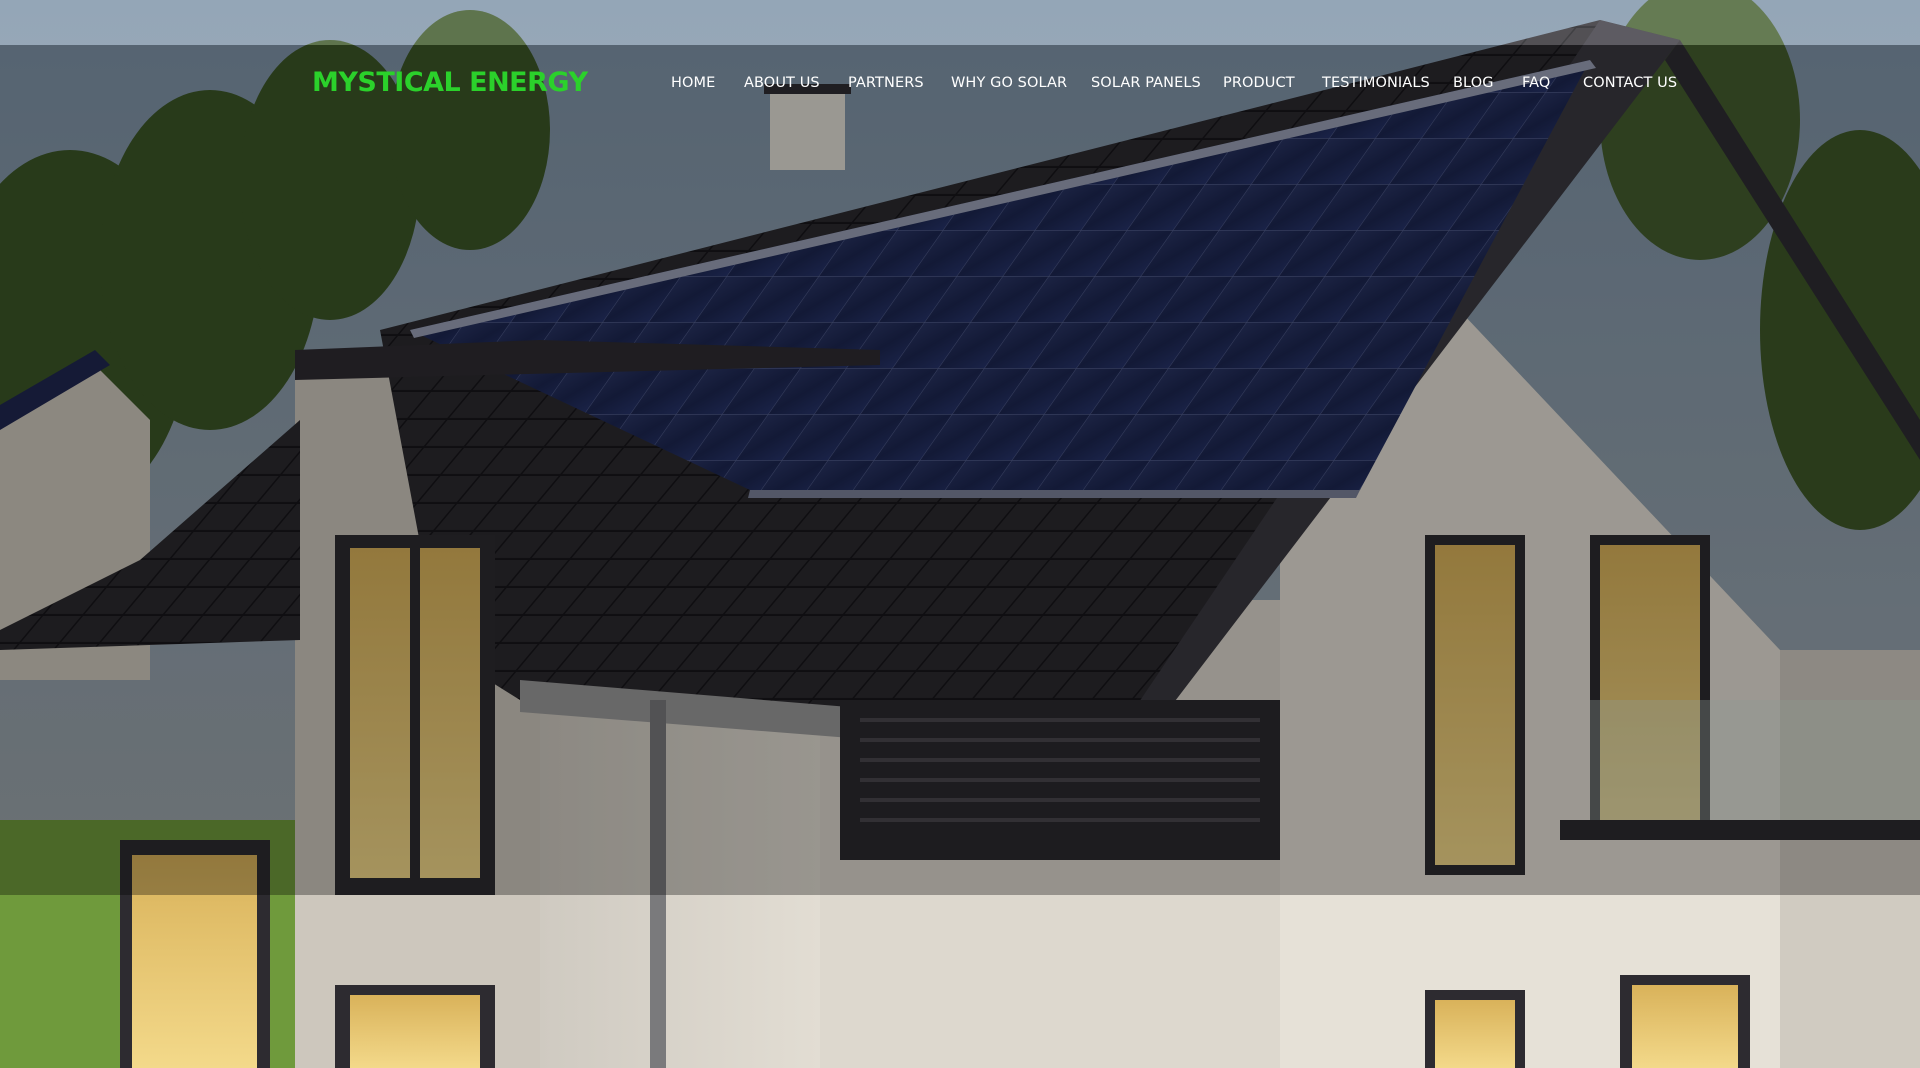 The image size is (1920, 1068). Describe the element at coordinates (886, 83) in the screenshot. I see `nav-partners: PARTNERS` at that location.